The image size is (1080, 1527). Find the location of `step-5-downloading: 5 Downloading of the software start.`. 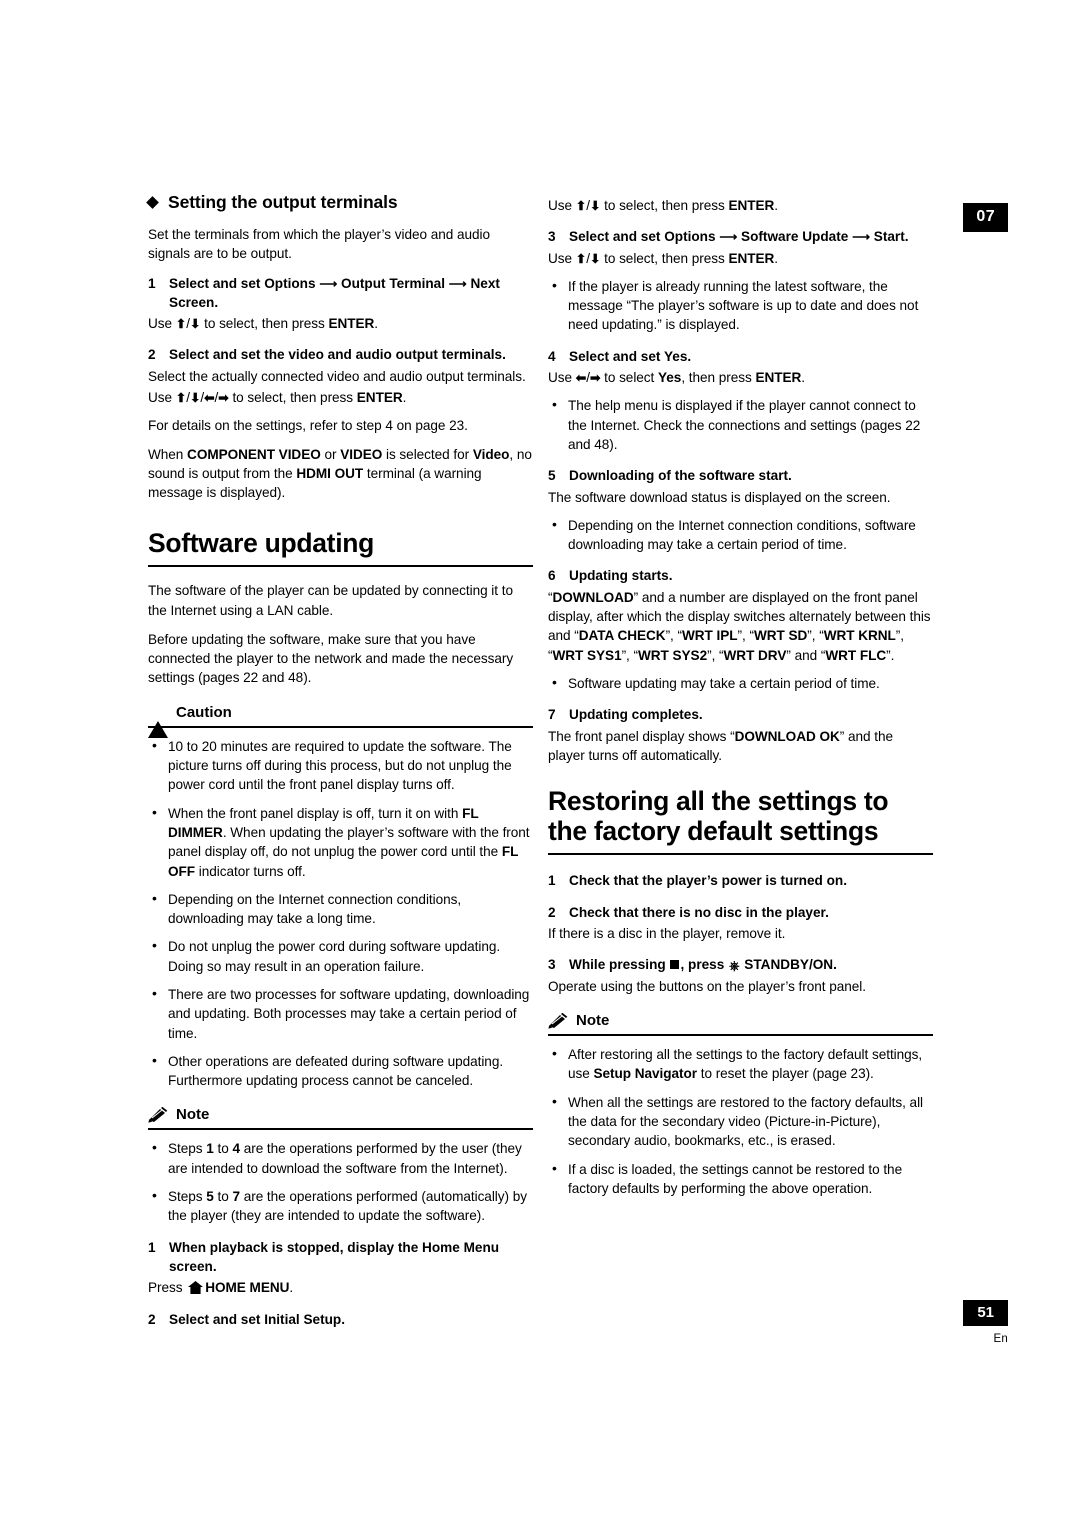

step-5-downloading: 5 Downloading of the software start. is located at coordinates (740, 475).